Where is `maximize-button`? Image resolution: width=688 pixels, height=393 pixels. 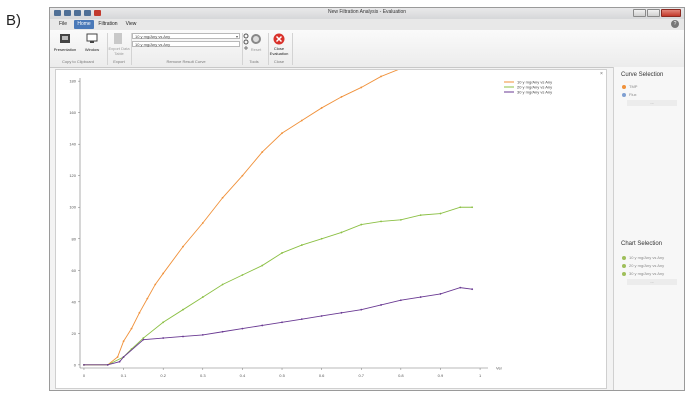
maximize-button is located at coordinates (653, 13).